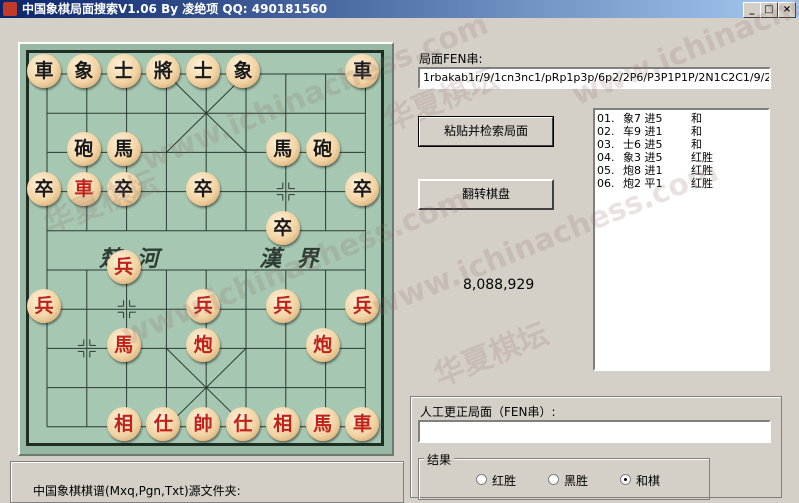  Describe the element at coordinates (488, 411) in the screenshot. I see `correction-label: 人工更正局面（FEN串）:` at that location.